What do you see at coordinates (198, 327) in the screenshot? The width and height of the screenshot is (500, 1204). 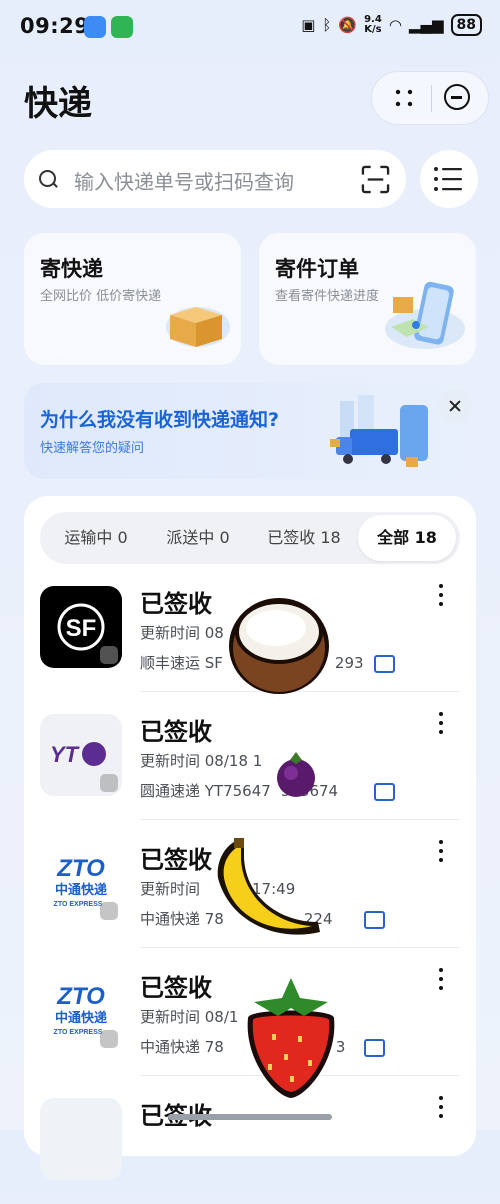 I see `parcel-box-illustration` at bounding box center [198, 327].